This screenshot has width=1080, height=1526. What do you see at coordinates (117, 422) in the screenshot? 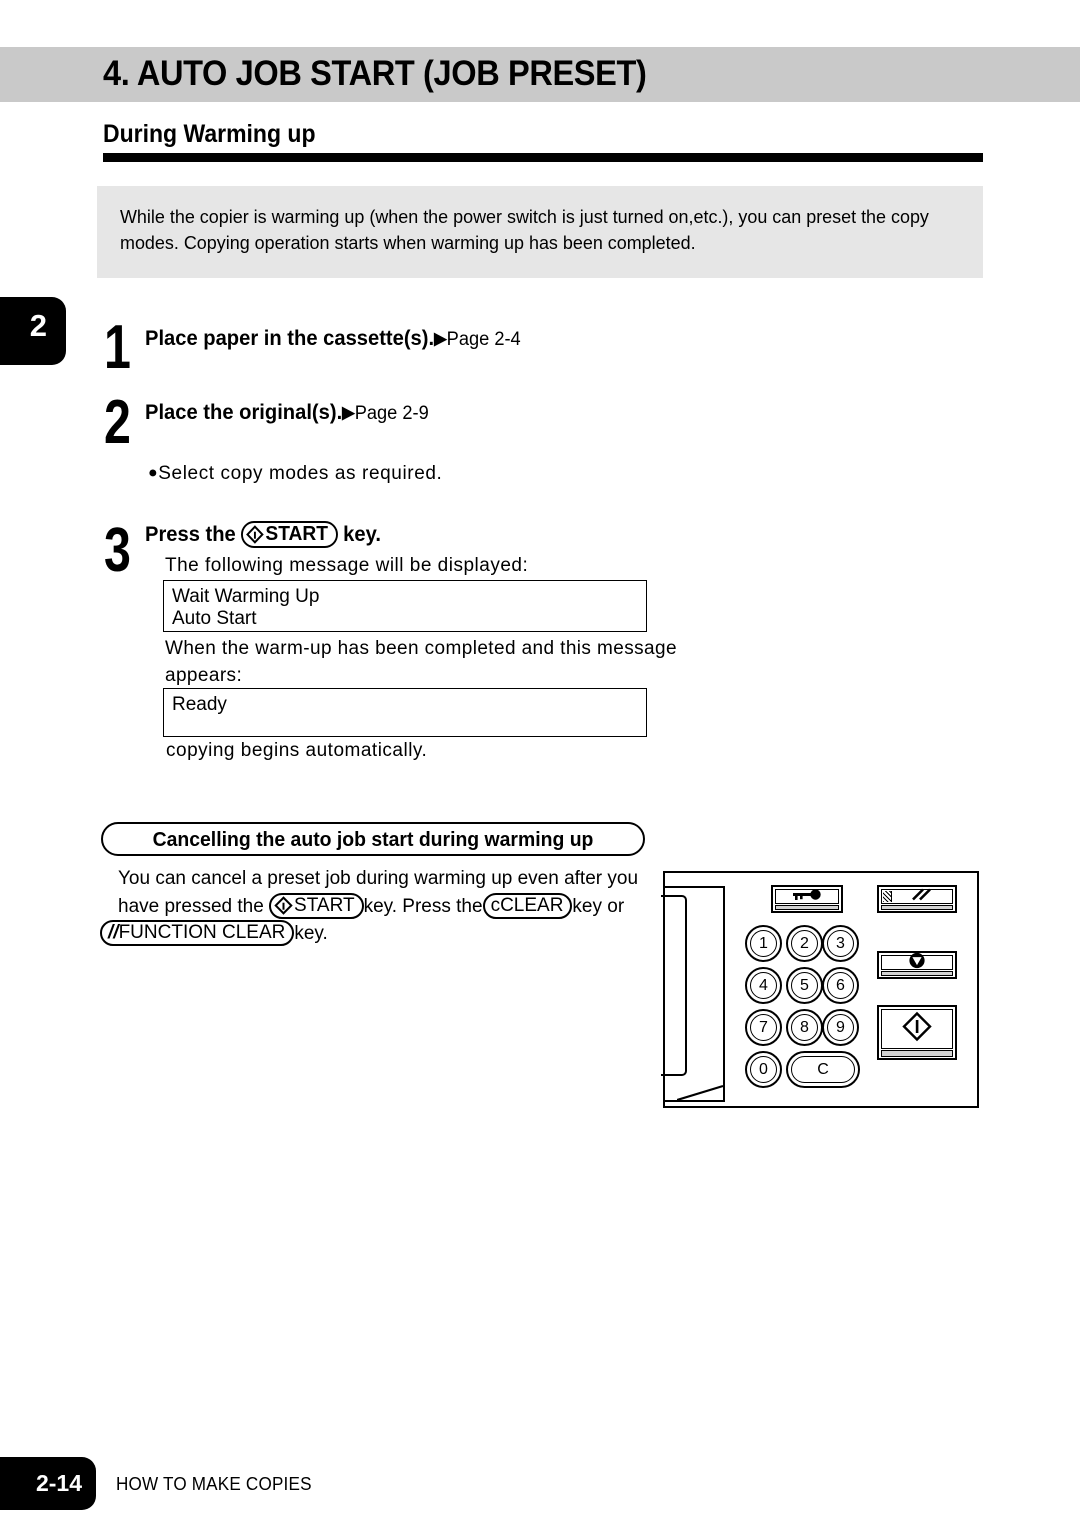
I see `step-2-number: 2` at bounding box center [117, 422].